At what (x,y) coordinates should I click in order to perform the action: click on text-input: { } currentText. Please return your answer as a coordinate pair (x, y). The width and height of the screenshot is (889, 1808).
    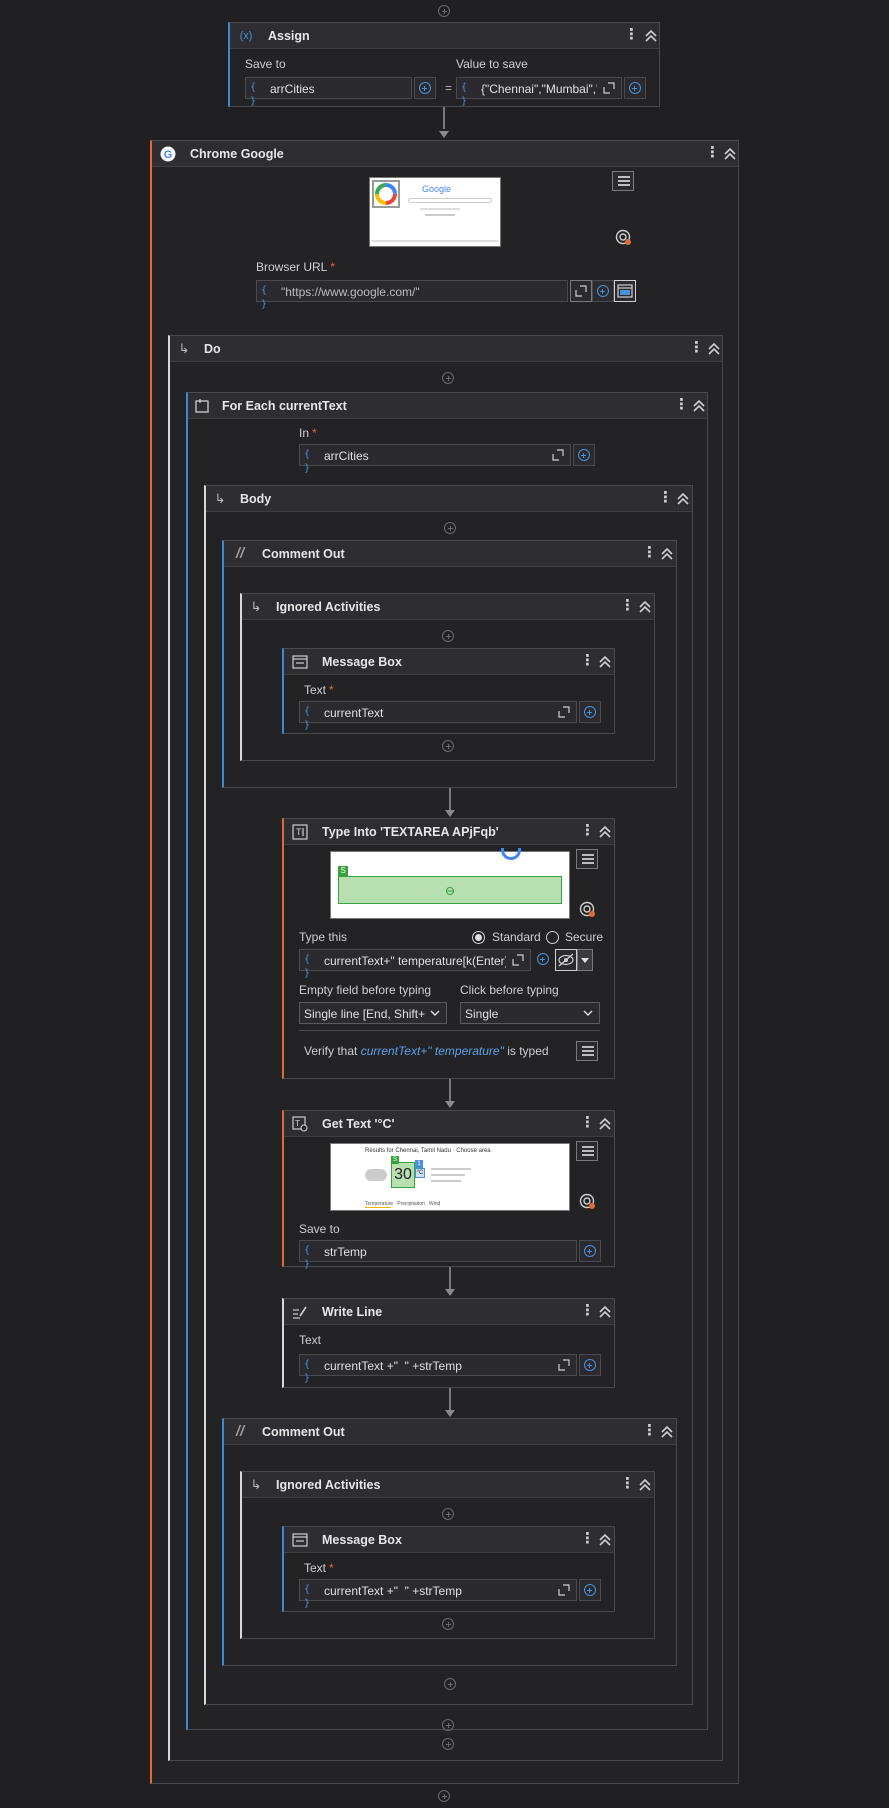
    Looking at the image, I should click on (438, 716).